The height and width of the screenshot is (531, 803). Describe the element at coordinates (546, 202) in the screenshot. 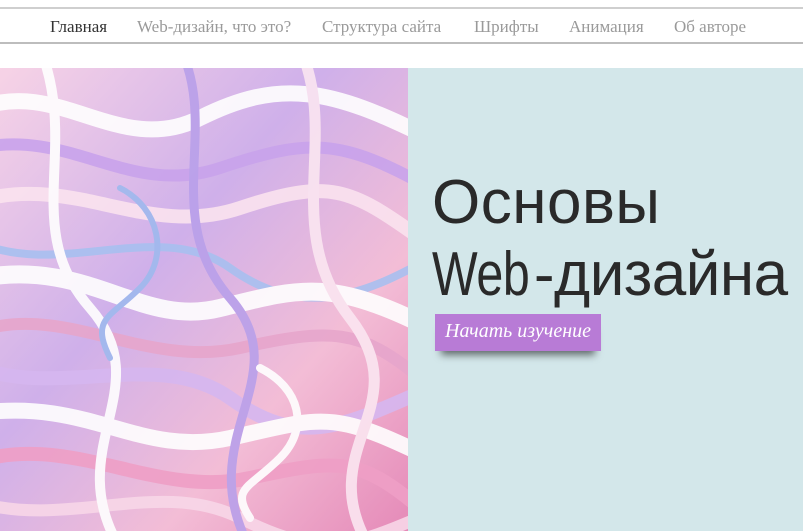

I see `hero-title-line1: Основы` at that location.